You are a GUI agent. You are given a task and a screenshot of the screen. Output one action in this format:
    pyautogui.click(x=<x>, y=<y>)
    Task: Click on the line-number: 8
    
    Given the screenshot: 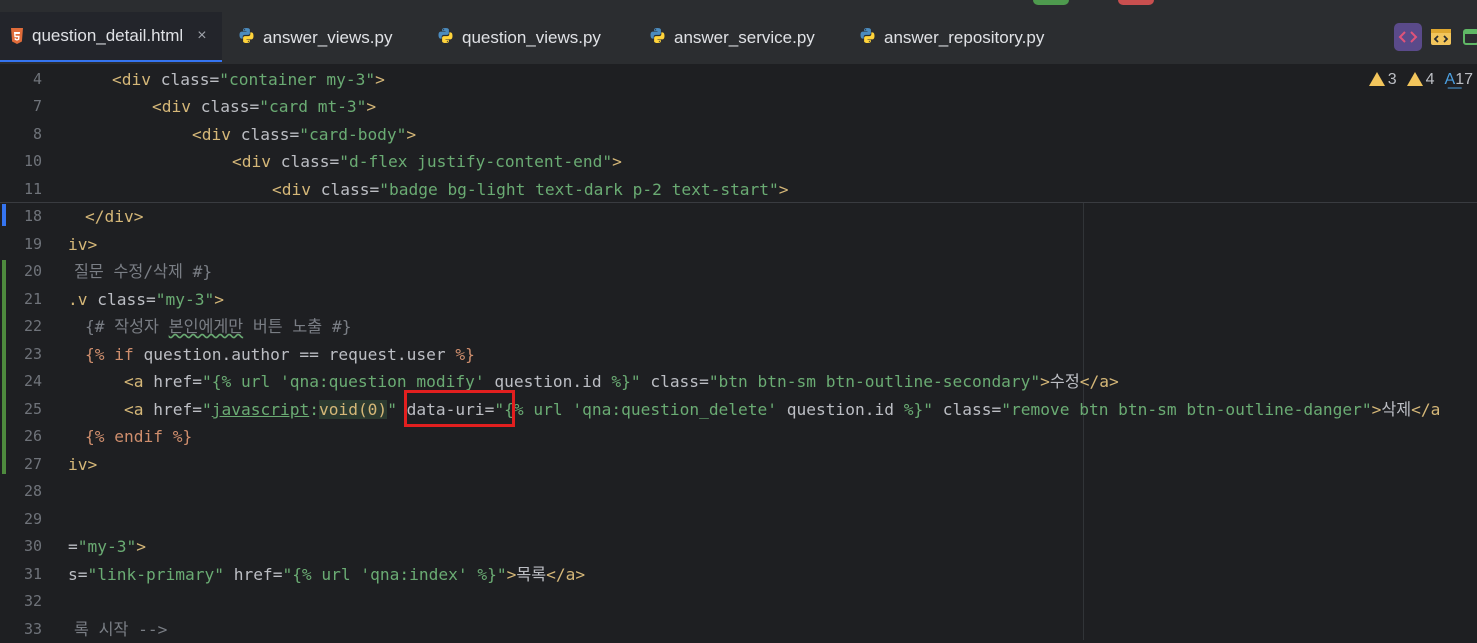 What is the action you would take?
    pyautogui.click(x=37, y=134)
    